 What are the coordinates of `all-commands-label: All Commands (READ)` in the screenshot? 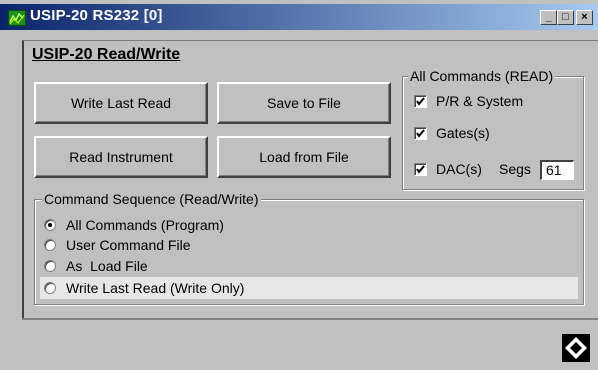 It's located at (482, 76).